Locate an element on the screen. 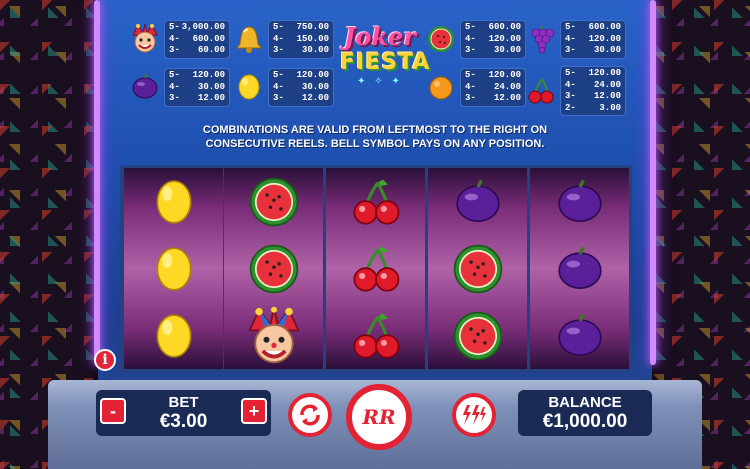 This screenshot has height=469, width=750. neon-strip-right is located at coordinates (653, 182).